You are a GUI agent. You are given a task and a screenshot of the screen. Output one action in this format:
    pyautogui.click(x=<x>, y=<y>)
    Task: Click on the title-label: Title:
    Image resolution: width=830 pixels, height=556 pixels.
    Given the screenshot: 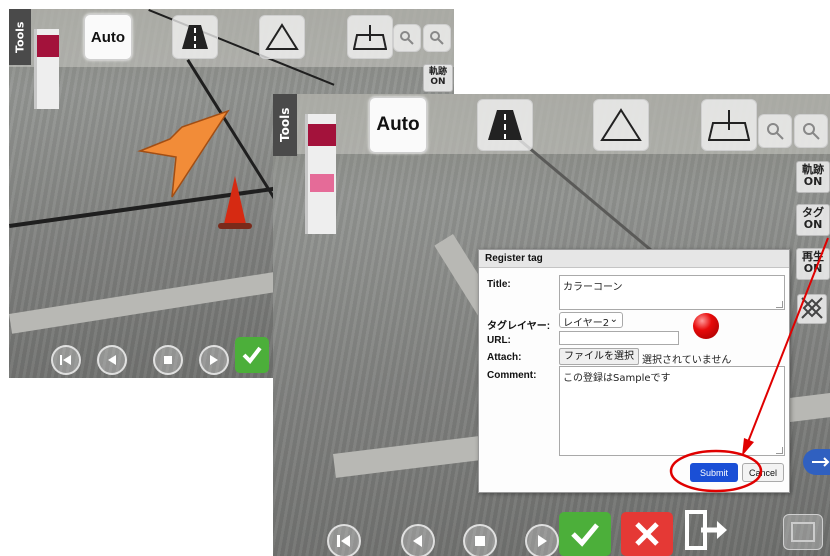 What is the action you would take?
    pyautogui.click(x=499, y=284)
    